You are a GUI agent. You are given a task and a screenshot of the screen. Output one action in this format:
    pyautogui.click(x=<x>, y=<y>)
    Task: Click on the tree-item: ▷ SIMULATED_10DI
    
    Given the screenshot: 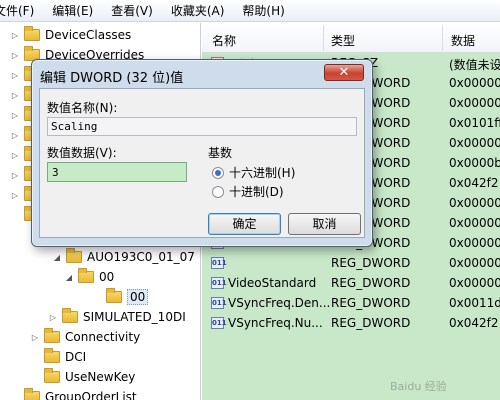 What is the action you would take?
    pyautogui.click(x=117, y=317)
    